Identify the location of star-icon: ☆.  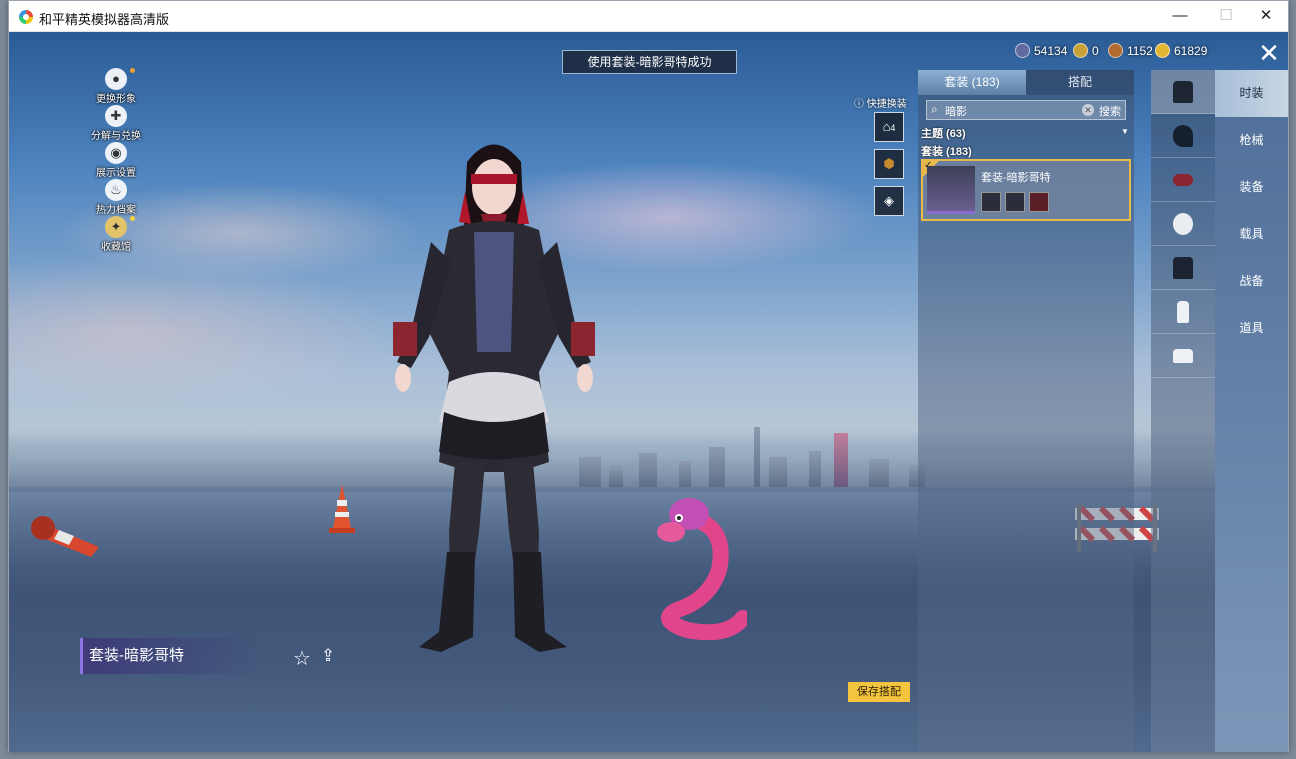
(302, 659).